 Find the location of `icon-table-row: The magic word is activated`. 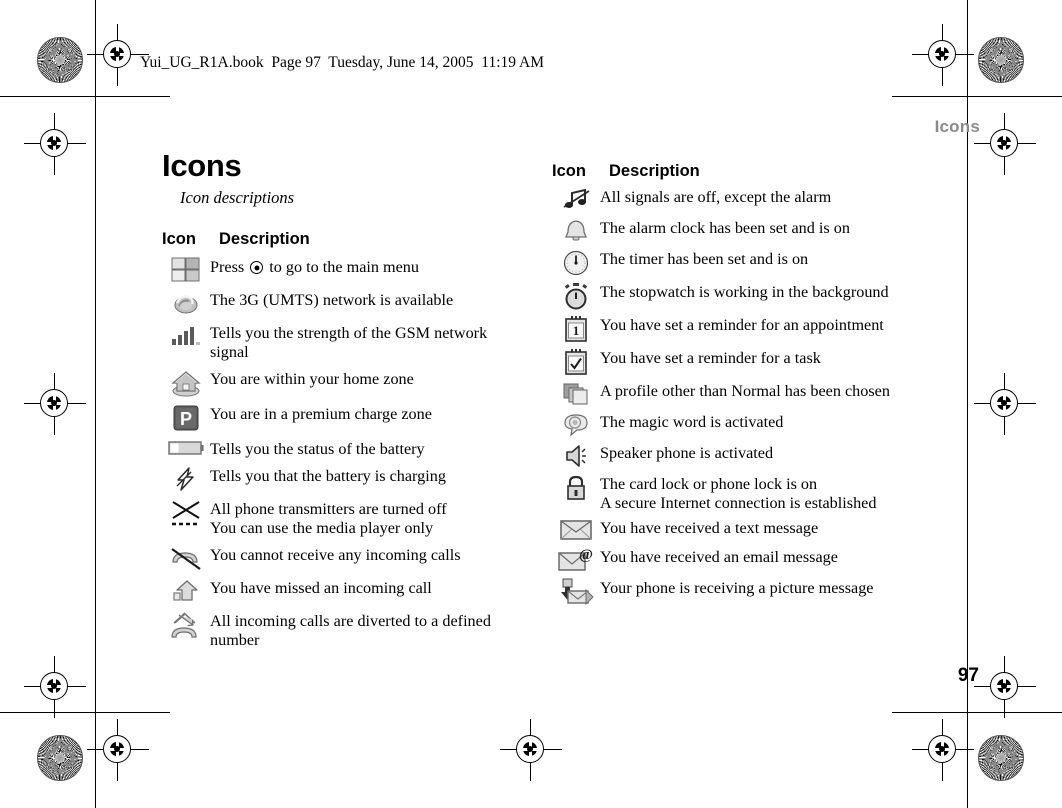

icon-table-row: The magic word is activated is located at coordinates (752, 424).